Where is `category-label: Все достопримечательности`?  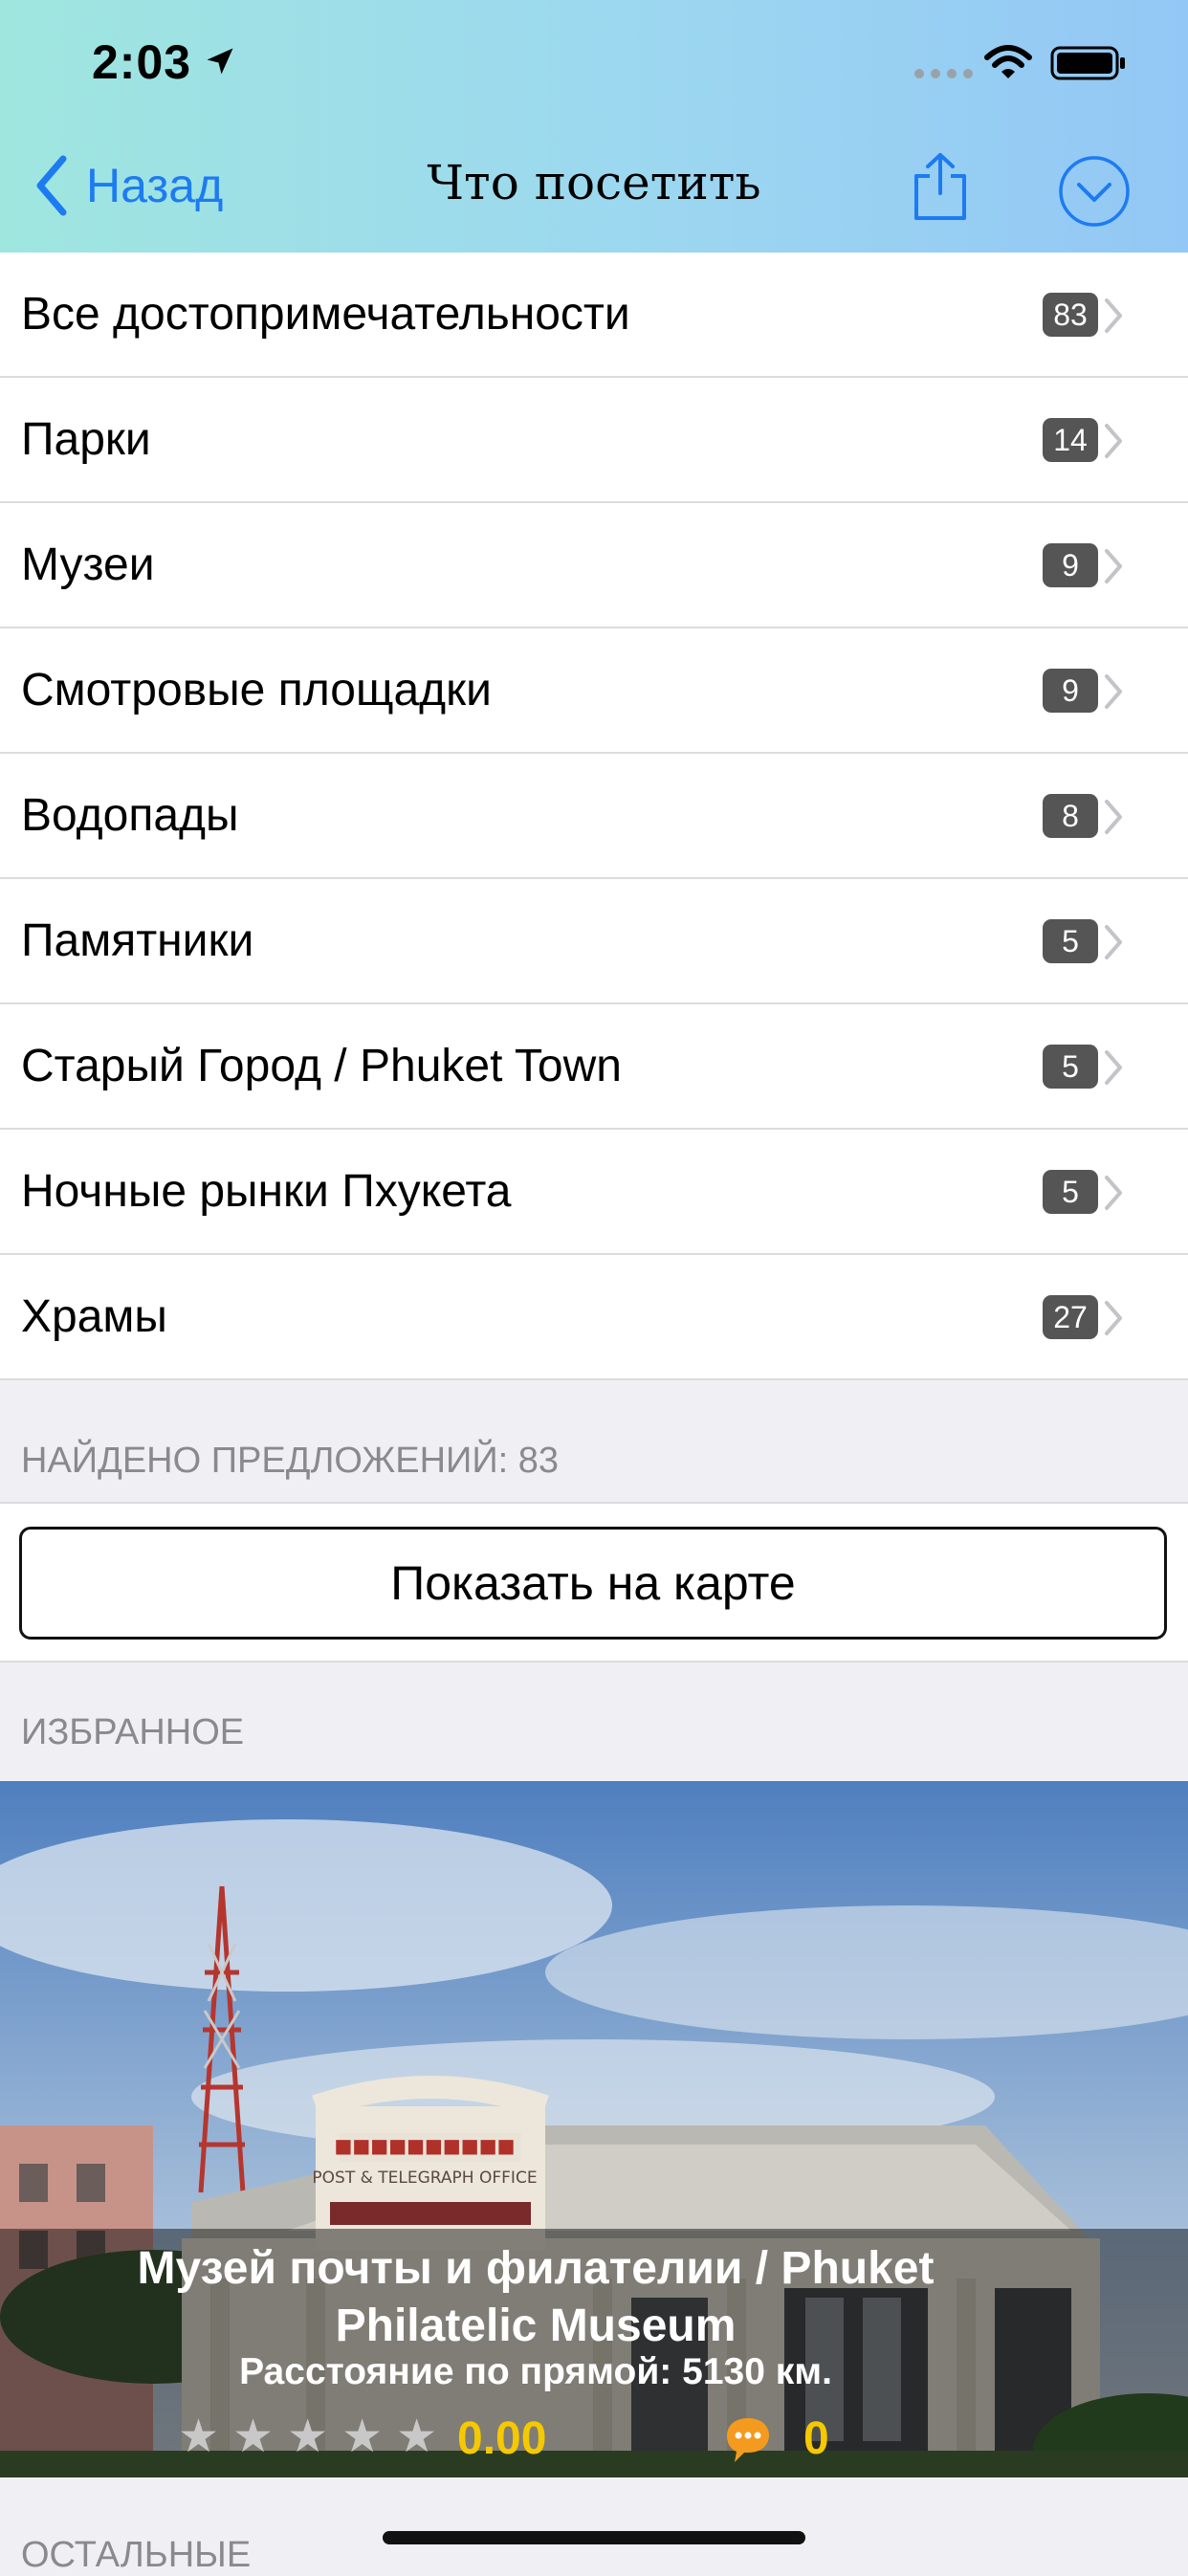 category-label: Все достопримечательности is located at coordinates (325, 315).